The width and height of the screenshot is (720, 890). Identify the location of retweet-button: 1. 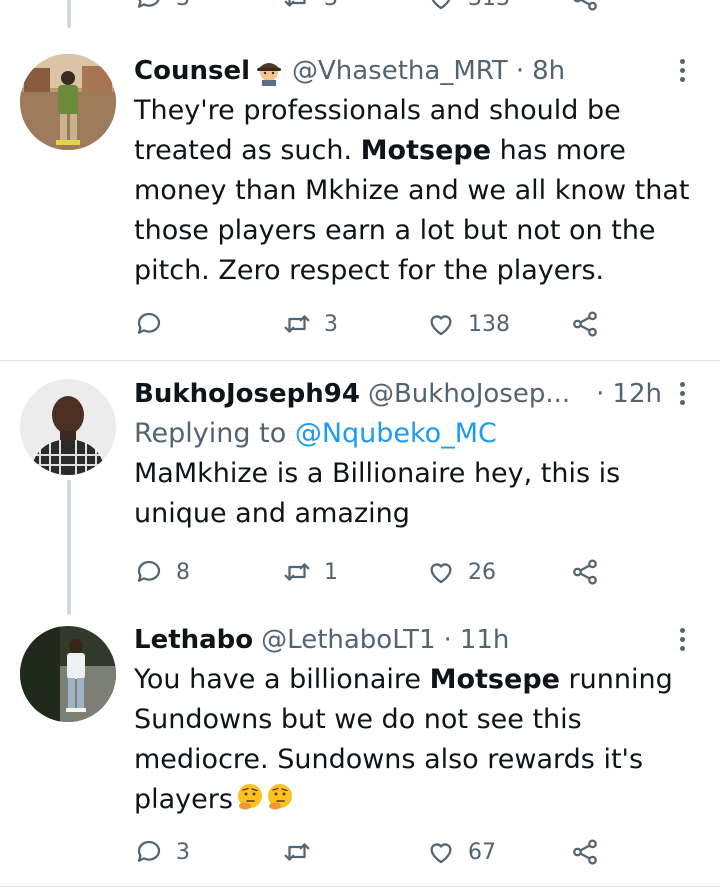
(310, 572).